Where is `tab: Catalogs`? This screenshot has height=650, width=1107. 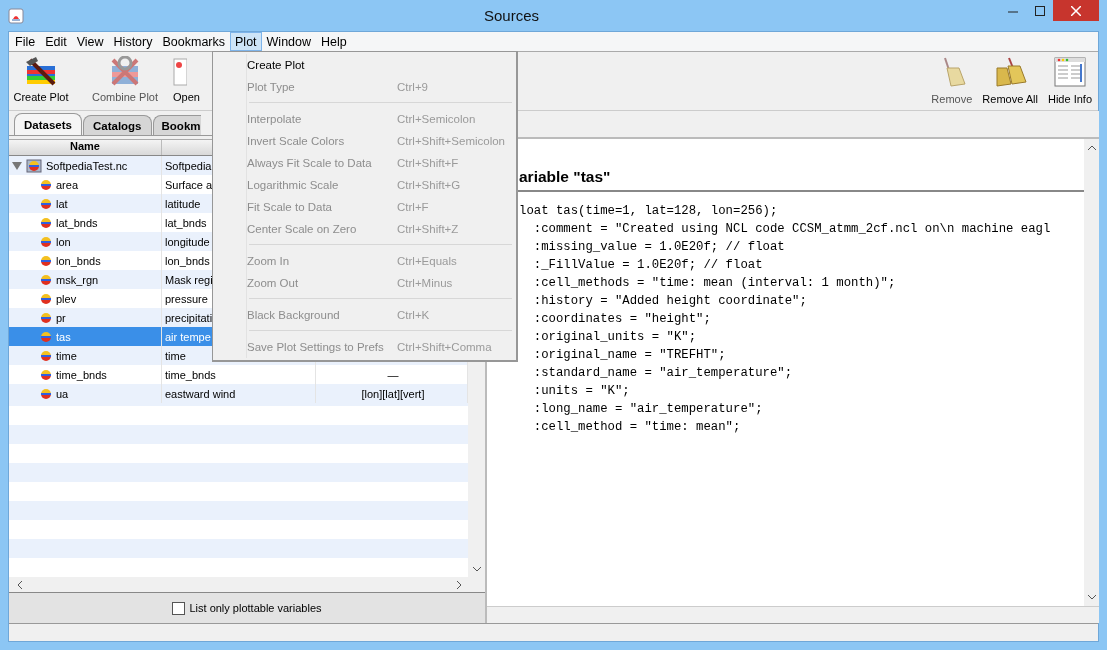
tab: Catalogs is located at coordinates (117, 125).